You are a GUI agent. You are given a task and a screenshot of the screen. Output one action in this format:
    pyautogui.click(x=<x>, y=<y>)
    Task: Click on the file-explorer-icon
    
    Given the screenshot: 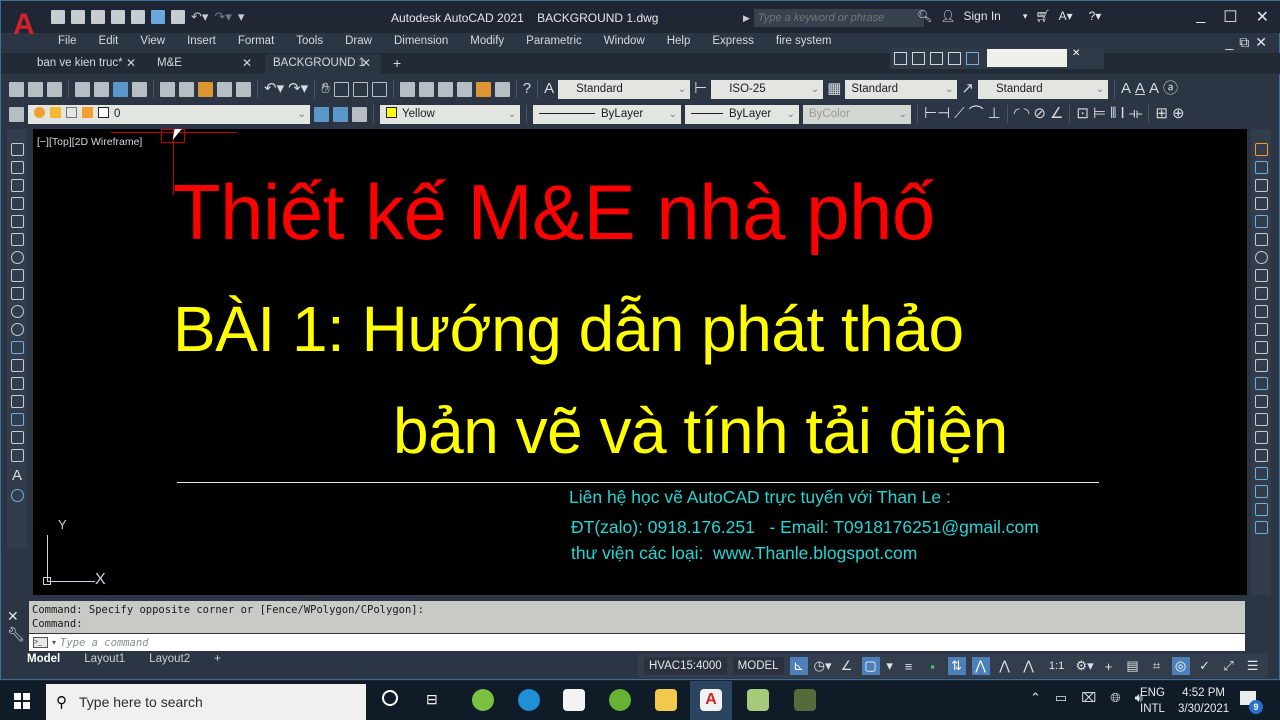 What is the action you would take?
    pyautogui.click(x=666, y=700)
    